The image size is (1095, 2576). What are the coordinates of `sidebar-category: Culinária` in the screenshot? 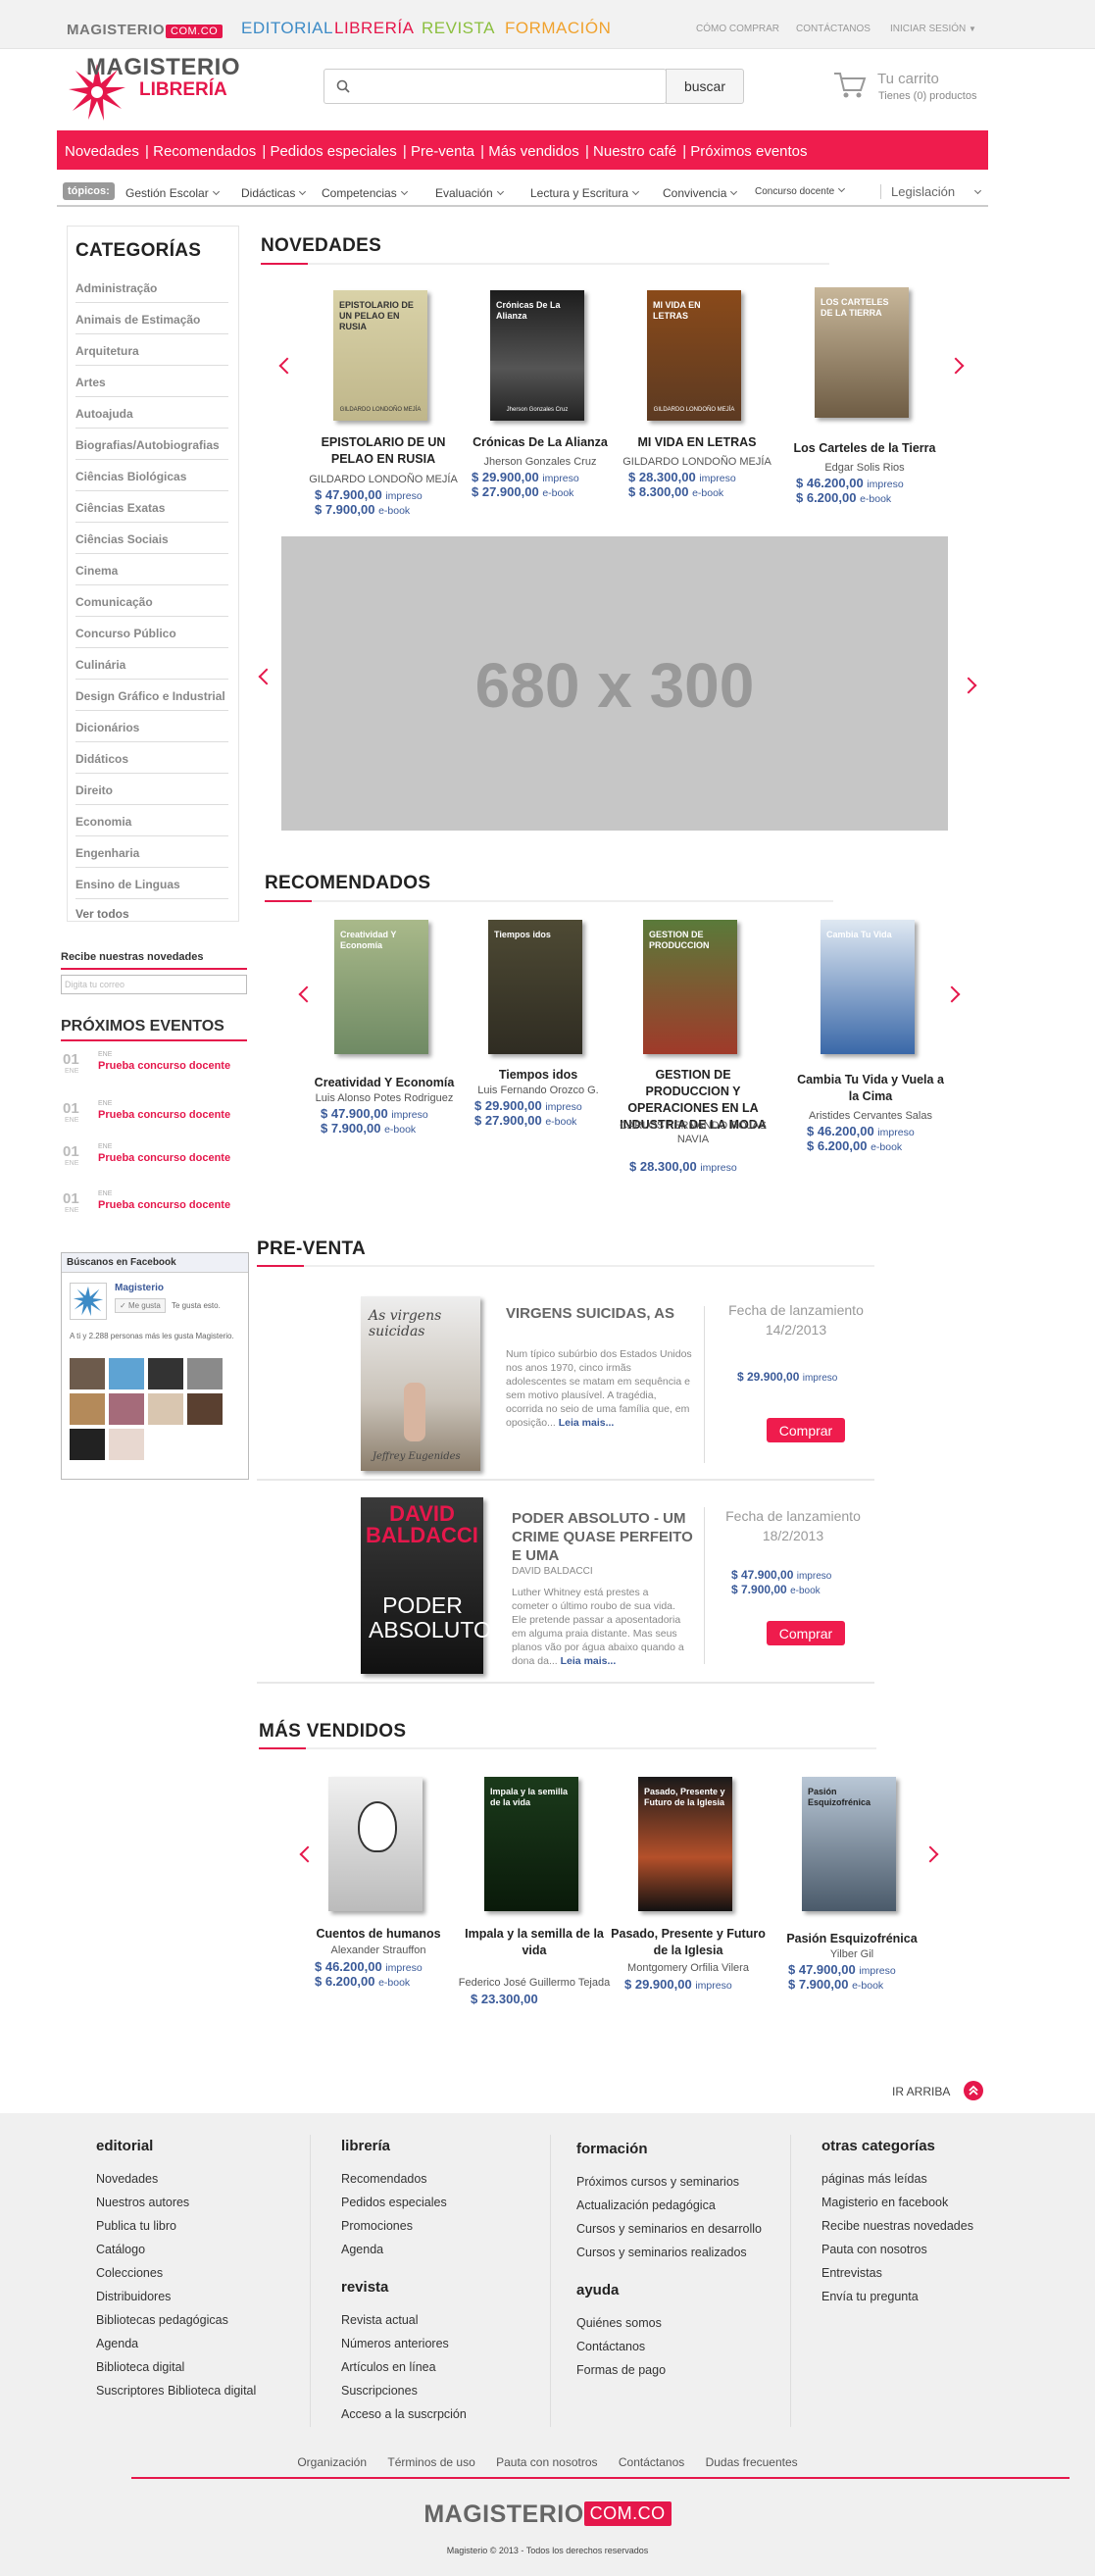 It's located at (151, 664).